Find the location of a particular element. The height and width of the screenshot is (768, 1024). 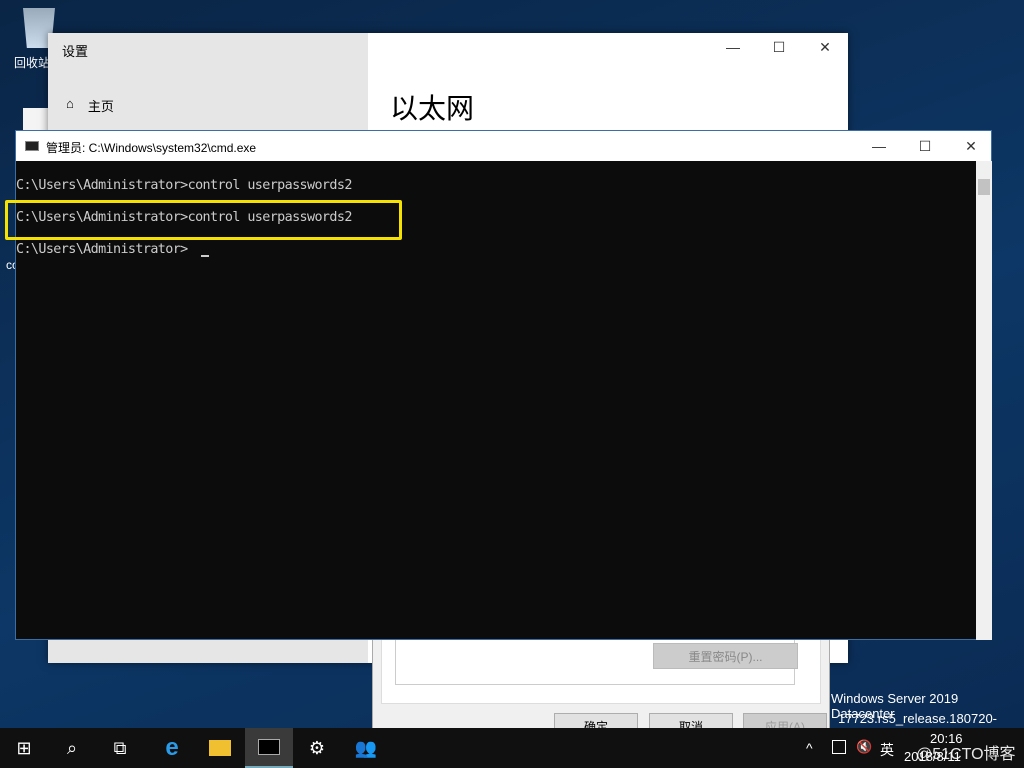

show-hidden-icons: ^ is located at coordinates (809, 748).